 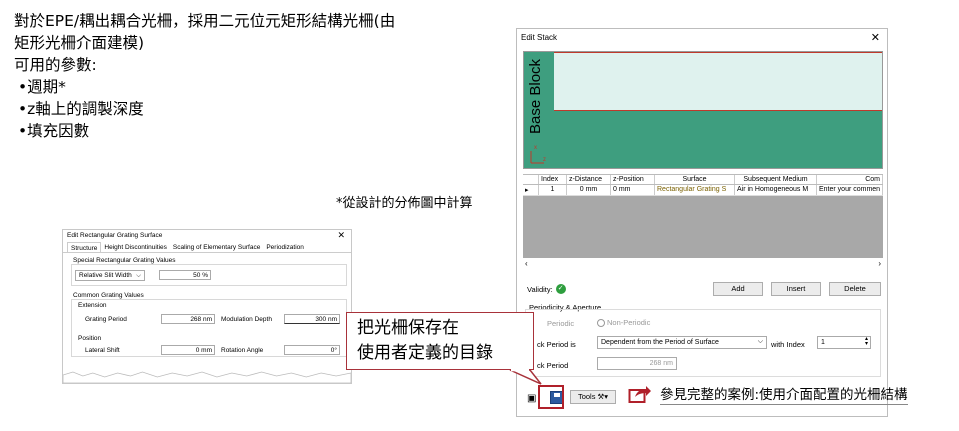 What do you see at coordinates (633, 179) in the screenshot?
I see `column-z-position: z-Position` at bounding box center [633, 179].